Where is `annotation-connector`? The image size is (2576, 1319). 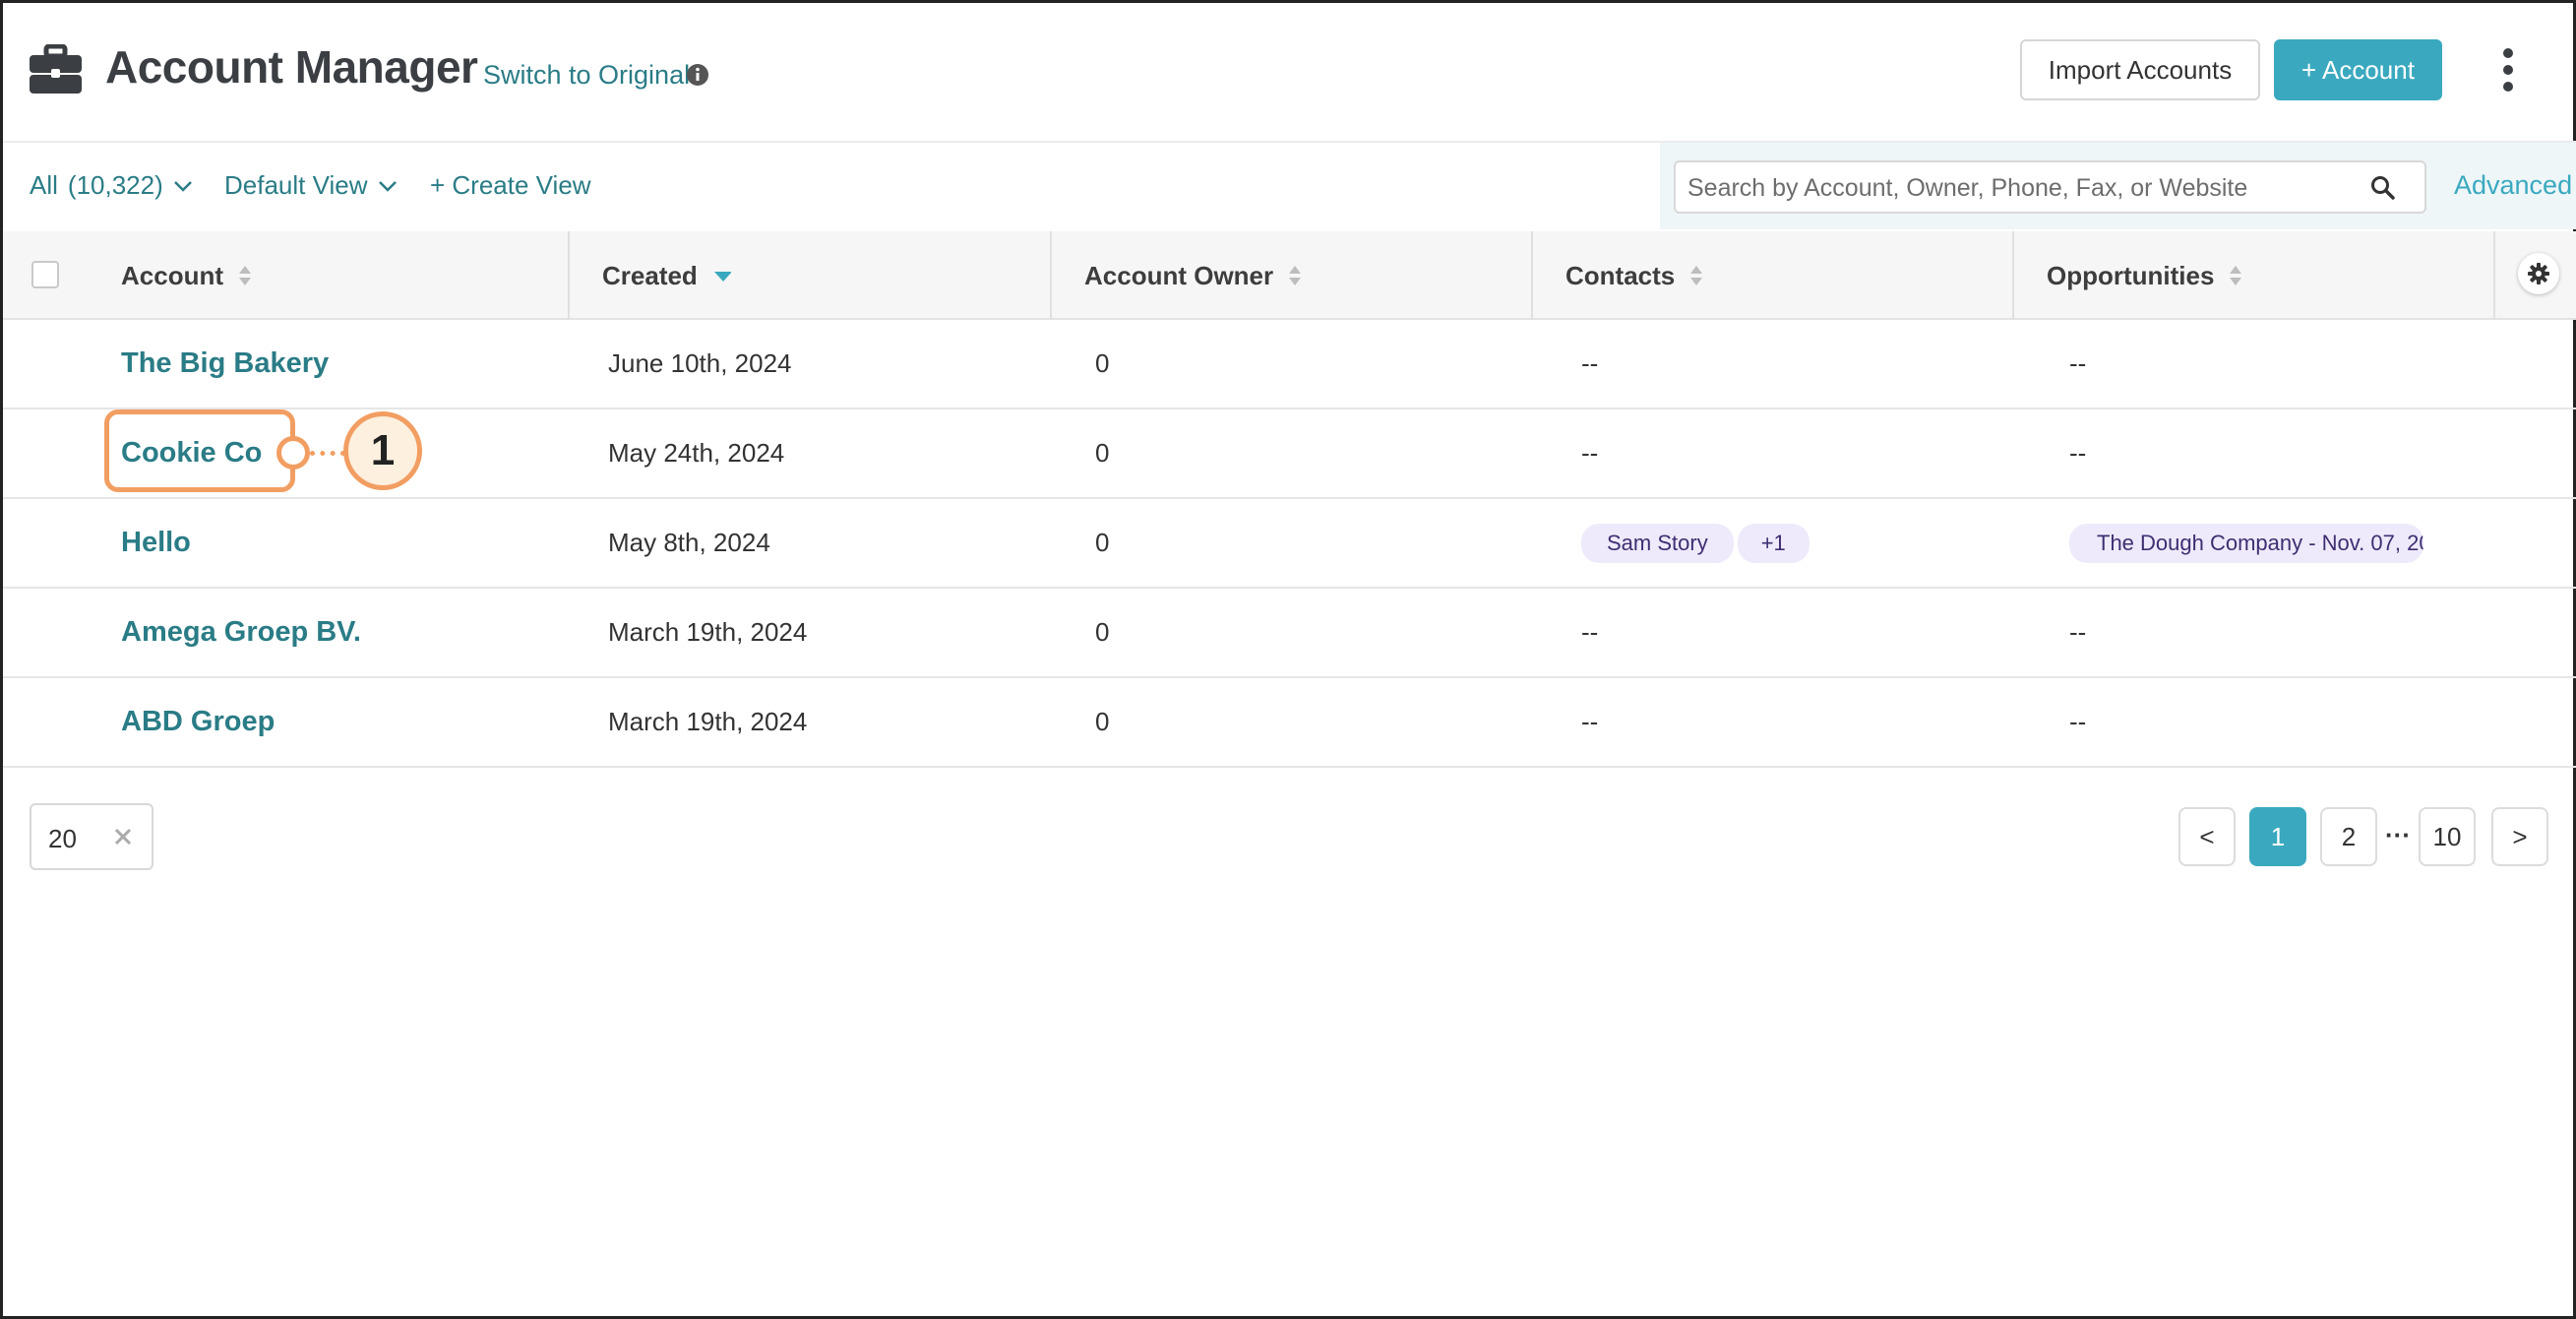 annotation-connector is located at coordinates (327, 453).